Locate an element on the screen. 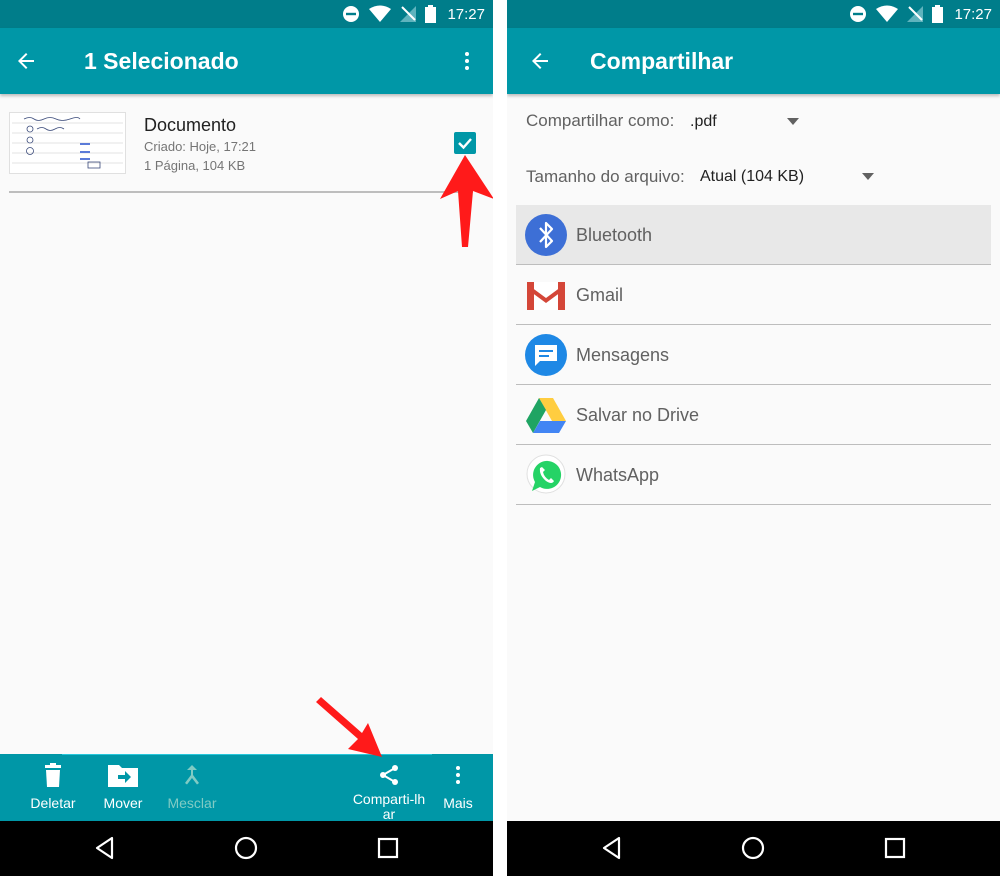 The height and width of the screenshot is (876, 1000). file-size-label: Tamanho do arquivo: is located at coordinates (605, 176).